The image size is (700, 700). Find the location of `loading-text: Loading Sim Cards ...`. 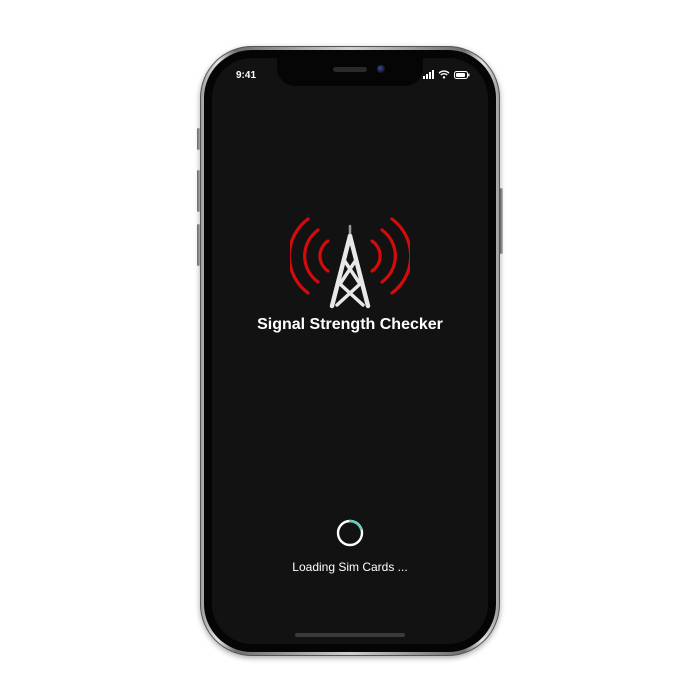

loading-text: Loading Sim Cards ... is located at coordinates (350, 567).